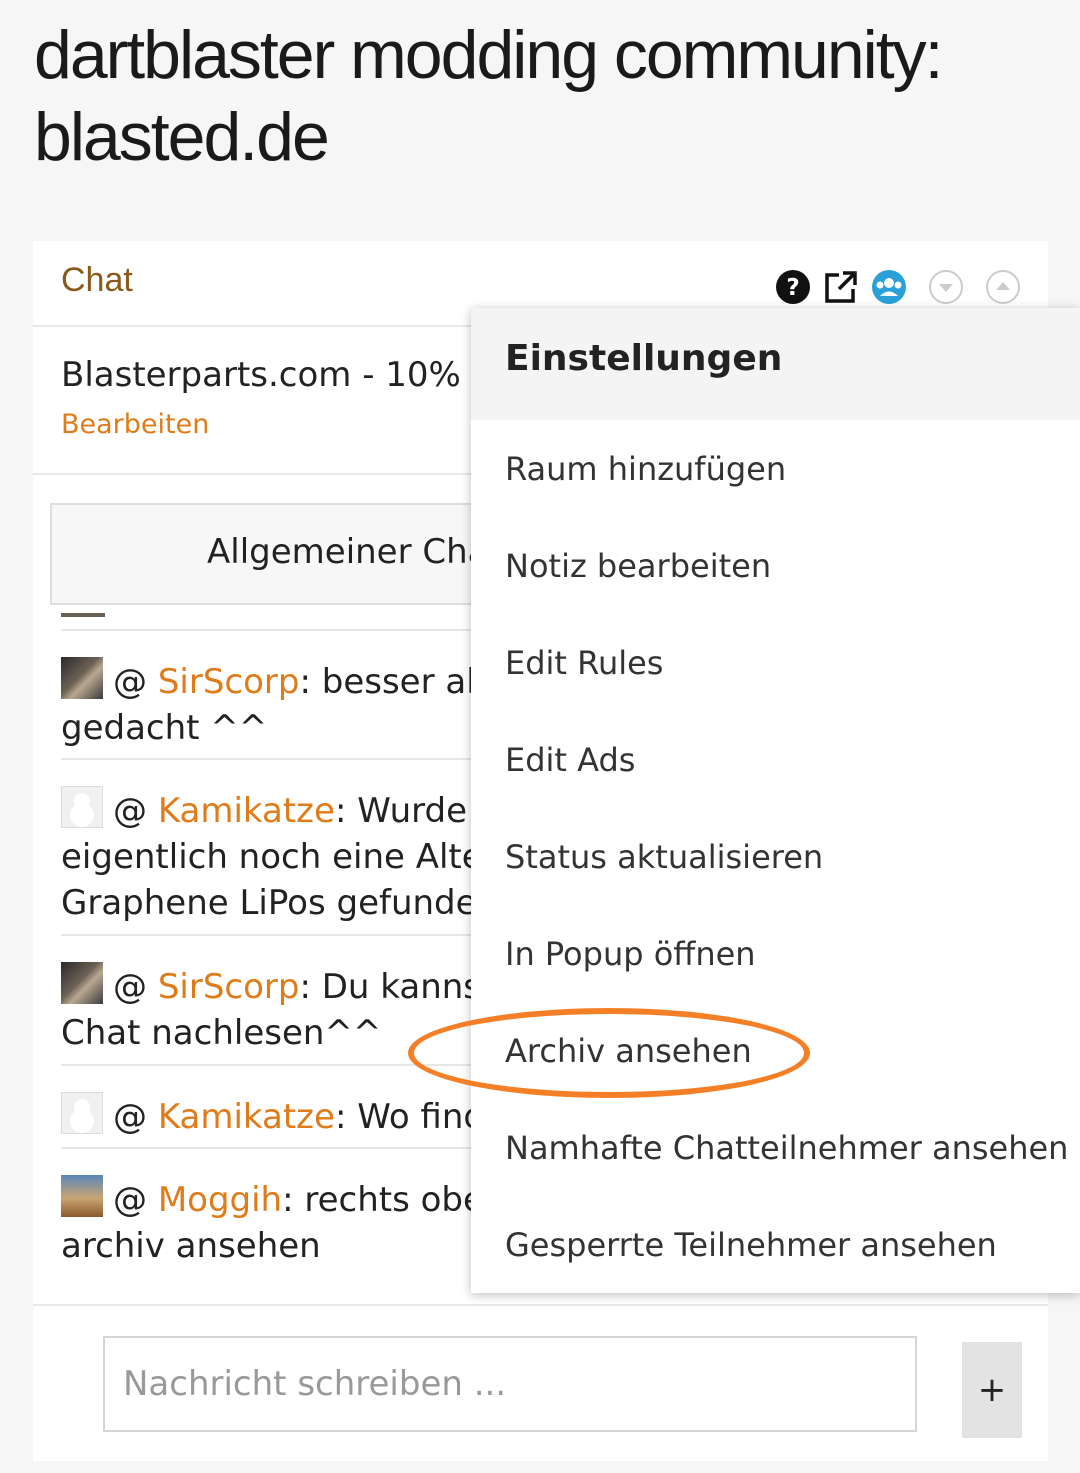 This screenshot has height=1473, width=1080. I want to click on users-icon, so click(889, 287).